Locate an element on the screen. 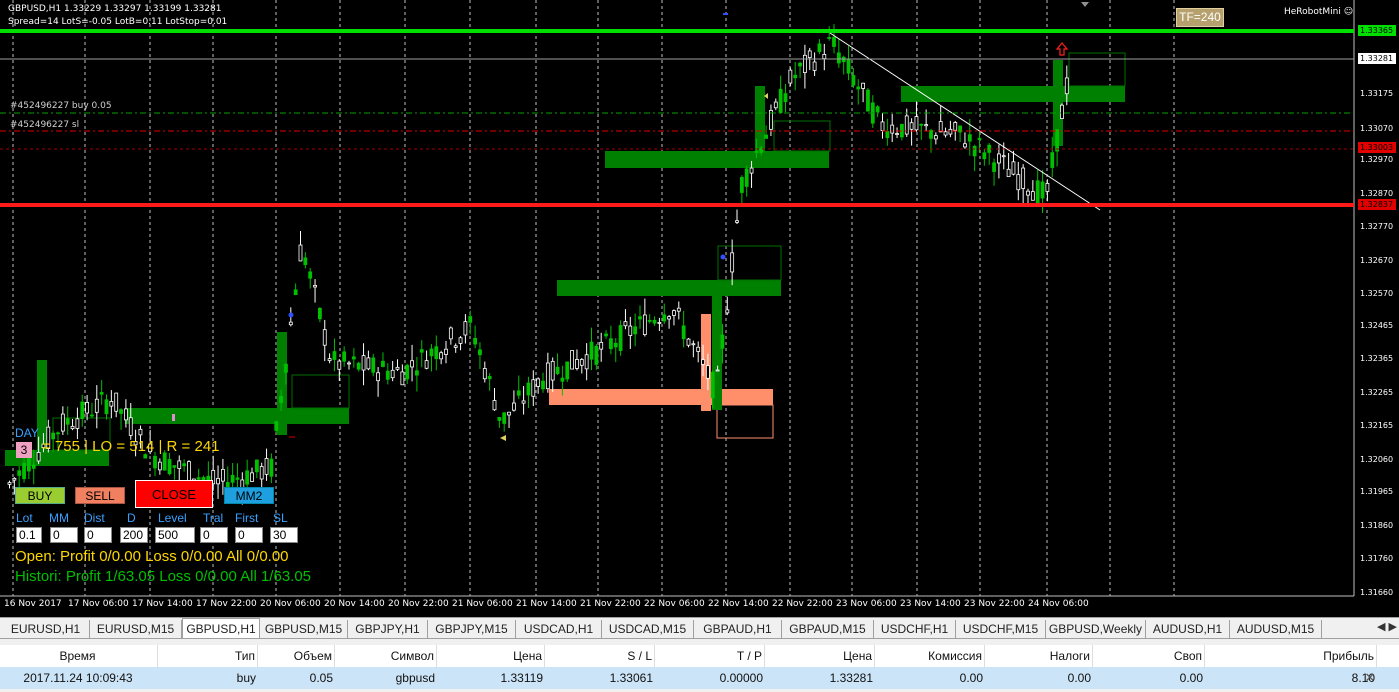  table-header: Налоги is located at coordinates (1039, 656).